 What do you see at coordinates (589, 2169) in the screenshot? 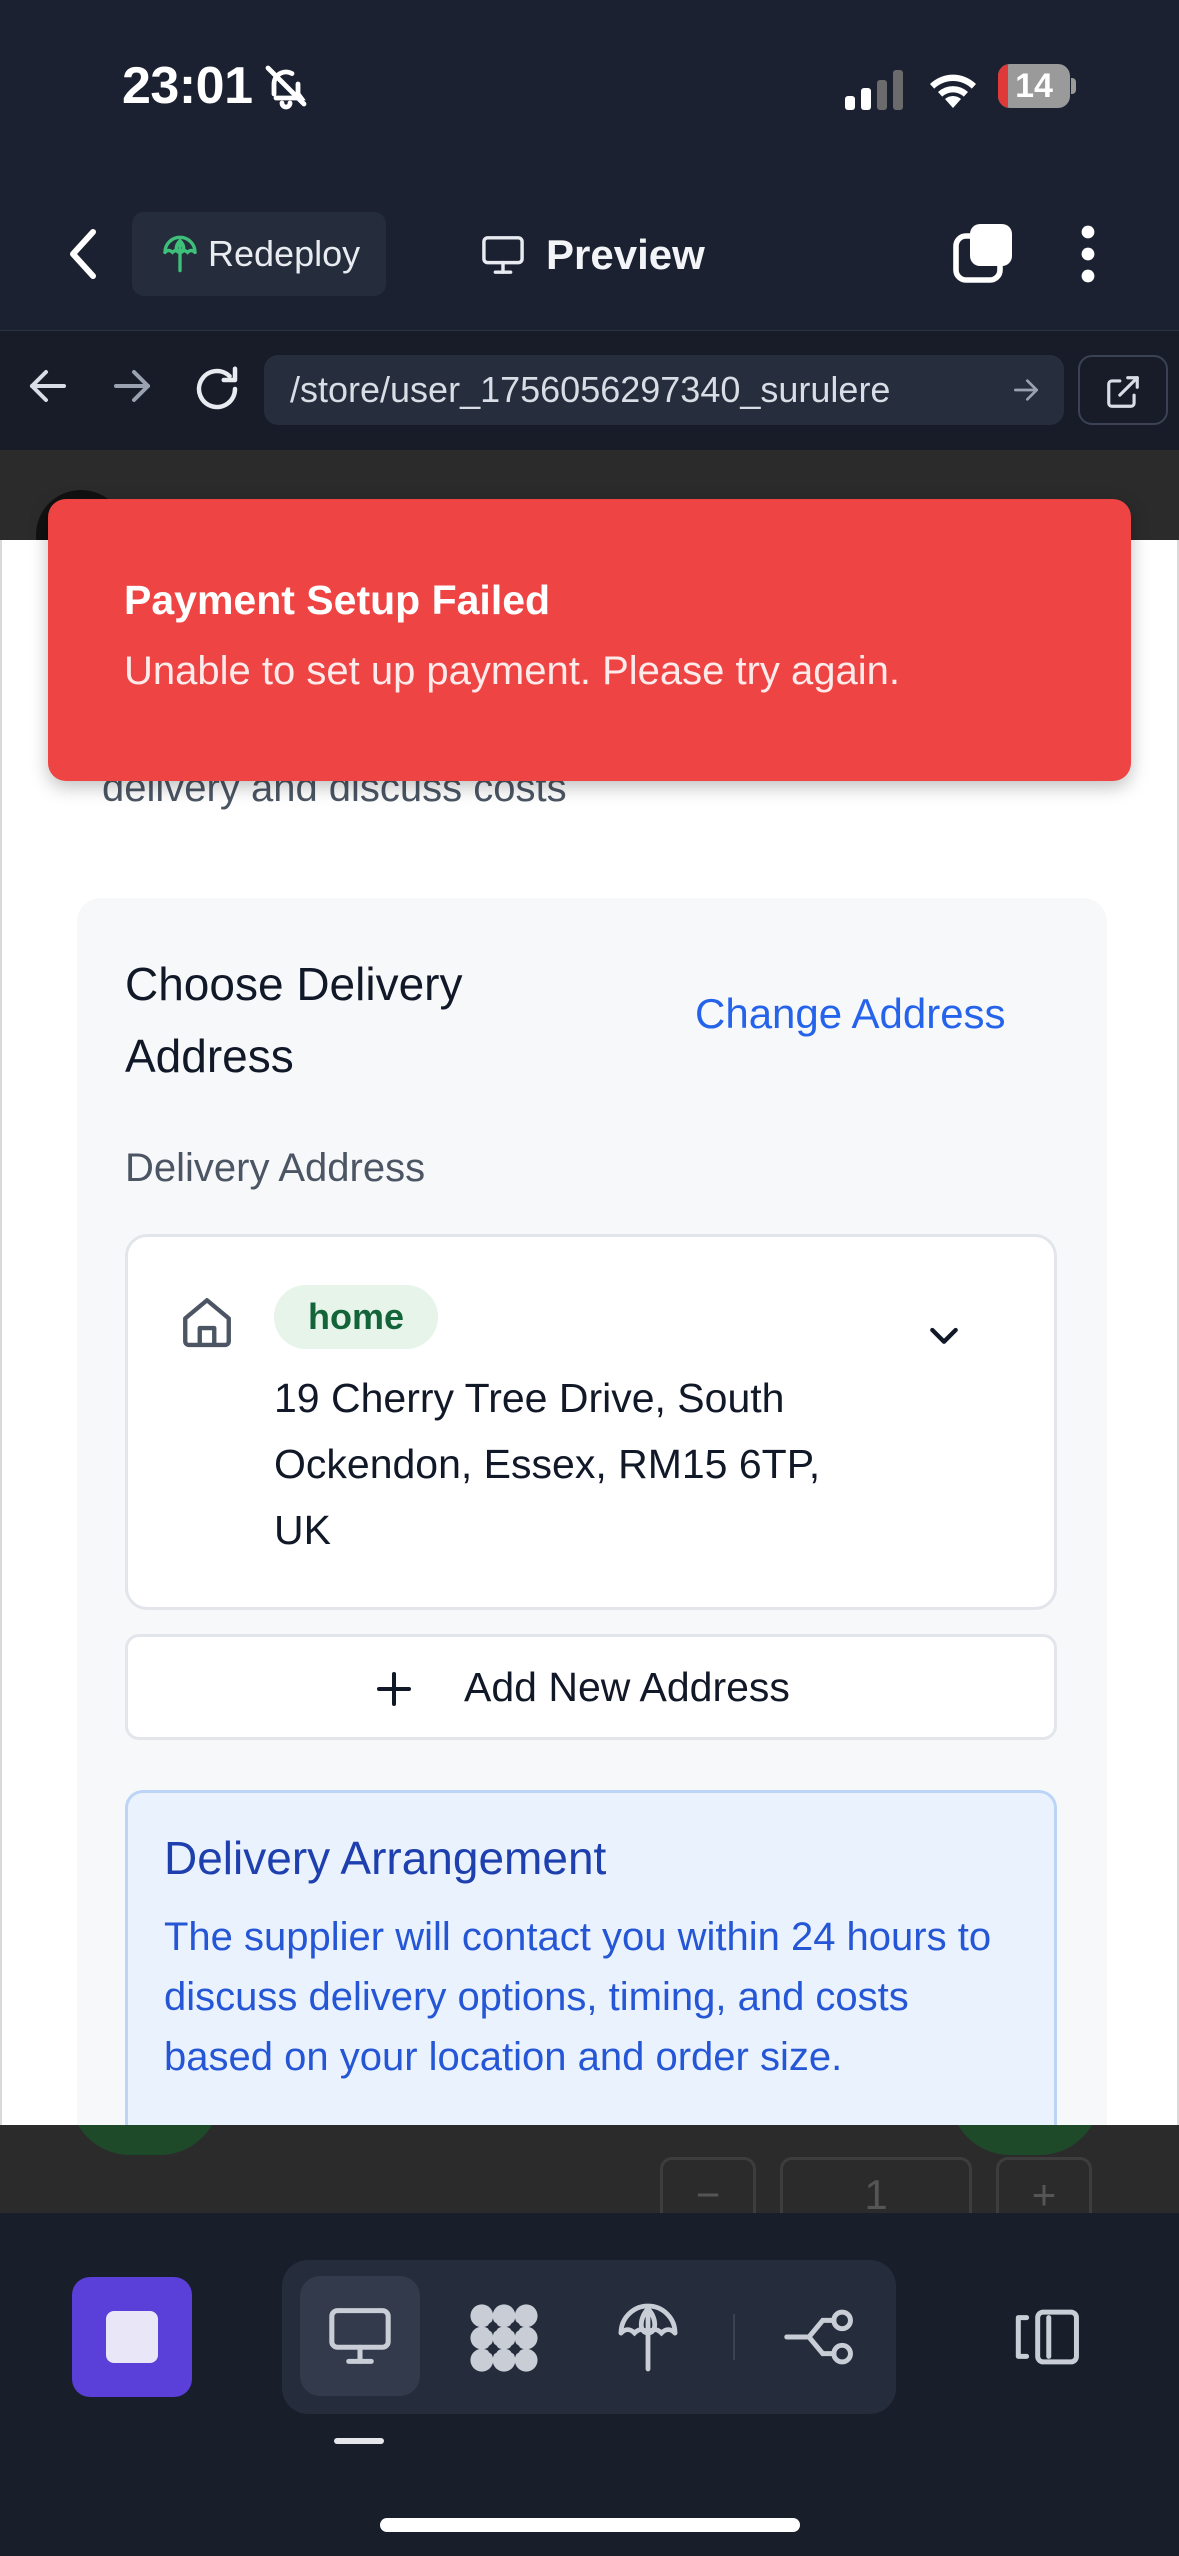
I see `page-footer-peek: − 1 +` at bounding box center [589, 2169].